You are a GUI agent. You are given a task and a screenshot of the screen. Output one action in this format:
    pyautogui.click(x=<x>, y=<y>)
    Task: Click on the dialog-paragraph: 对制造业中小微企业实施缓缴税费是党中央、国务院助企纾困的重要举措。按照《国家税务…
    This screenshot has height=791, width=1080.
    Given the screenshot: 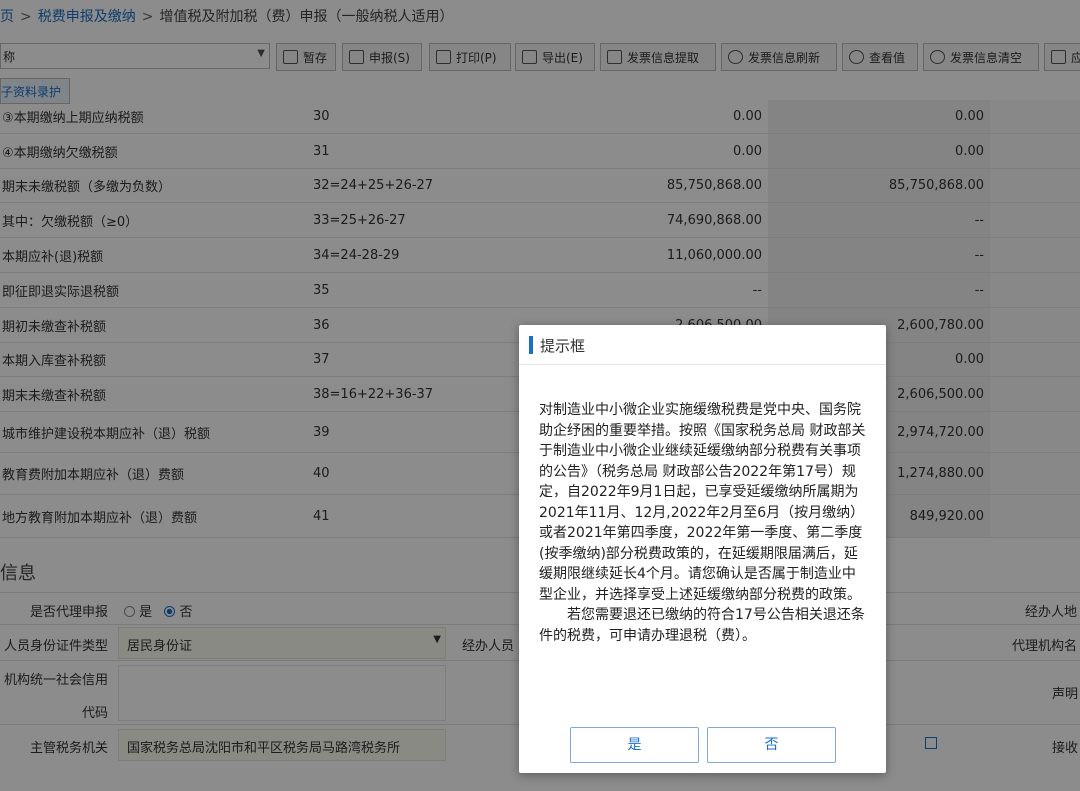 What is the action you would take?
    pyautogui.click(x=702, y=502)
    